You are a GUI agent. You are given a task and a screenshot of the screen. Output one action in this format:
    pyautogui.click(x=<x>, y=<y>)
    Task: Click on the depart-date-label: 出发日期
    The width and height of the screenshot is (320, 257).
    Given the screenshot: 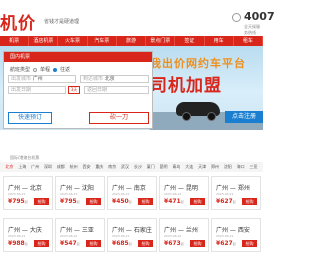 What is the action you would take?
    pyautogui.click(x=21, y=90)
    